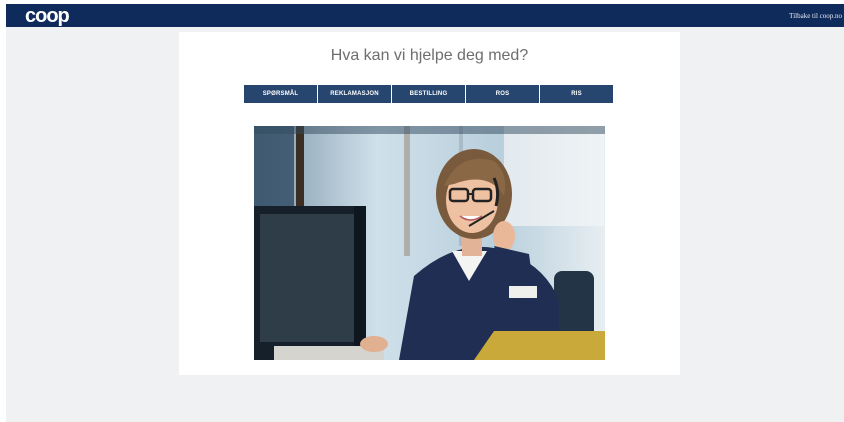 This screenshot has width=844, height=422. I want to click on top-navigation-bar: coop Tilbake til coop.no, so click(425, 15).